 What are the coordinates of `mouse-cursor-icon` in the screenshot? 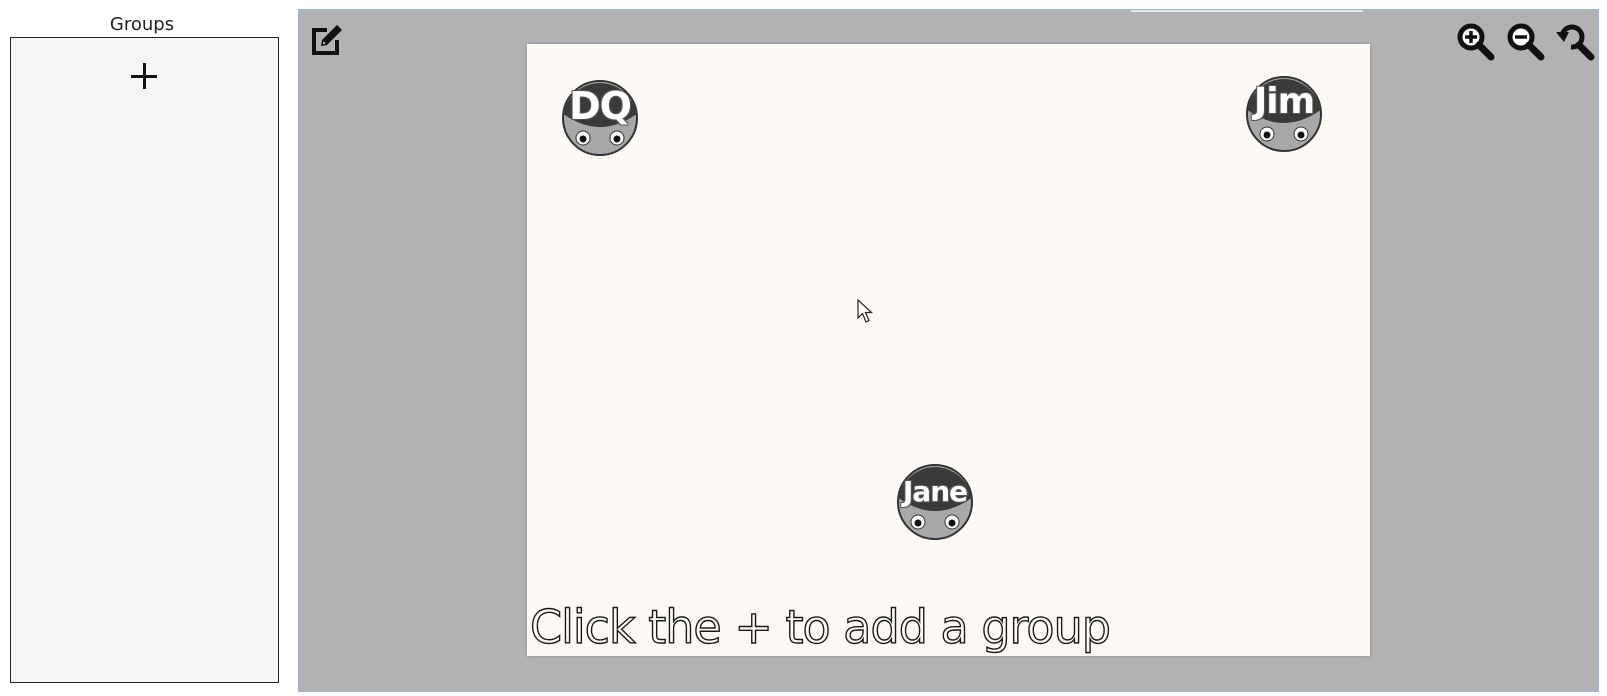 It's located at (866, 311).